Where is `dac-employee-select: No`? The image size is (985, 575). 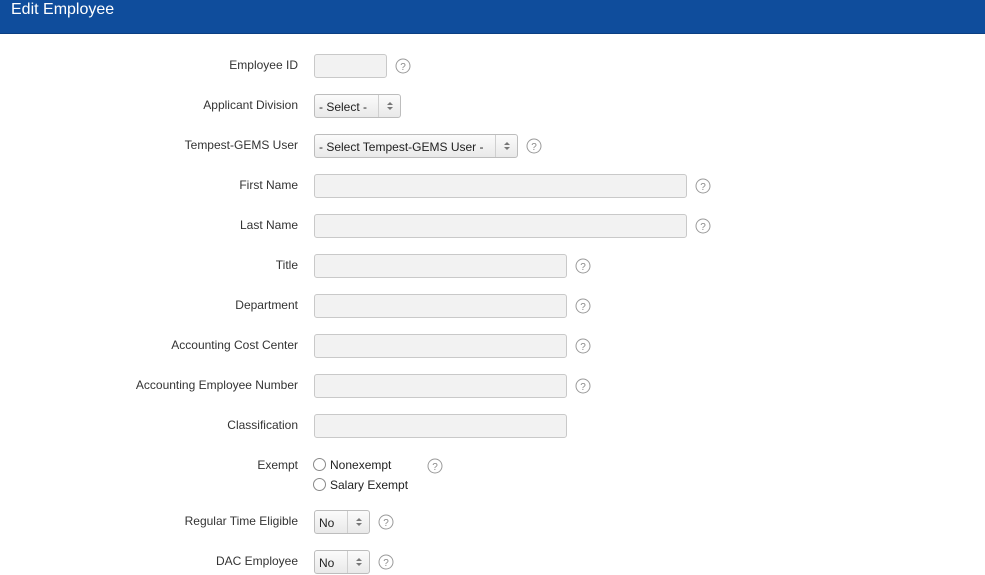
dac-employee-select: No is located at coordinates (342, 562).